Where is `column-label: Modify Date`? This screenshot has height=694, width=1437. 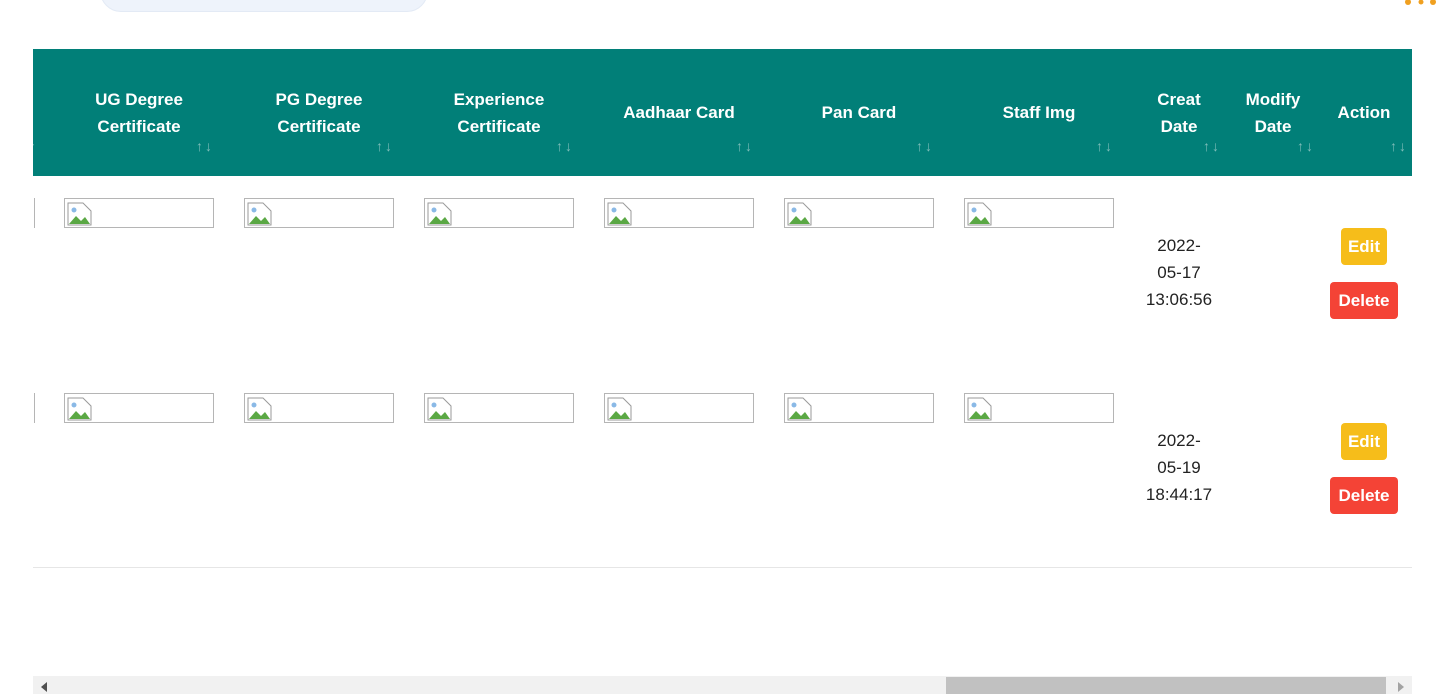 column-label: Modify Date is located at coordinates (1273, 112).